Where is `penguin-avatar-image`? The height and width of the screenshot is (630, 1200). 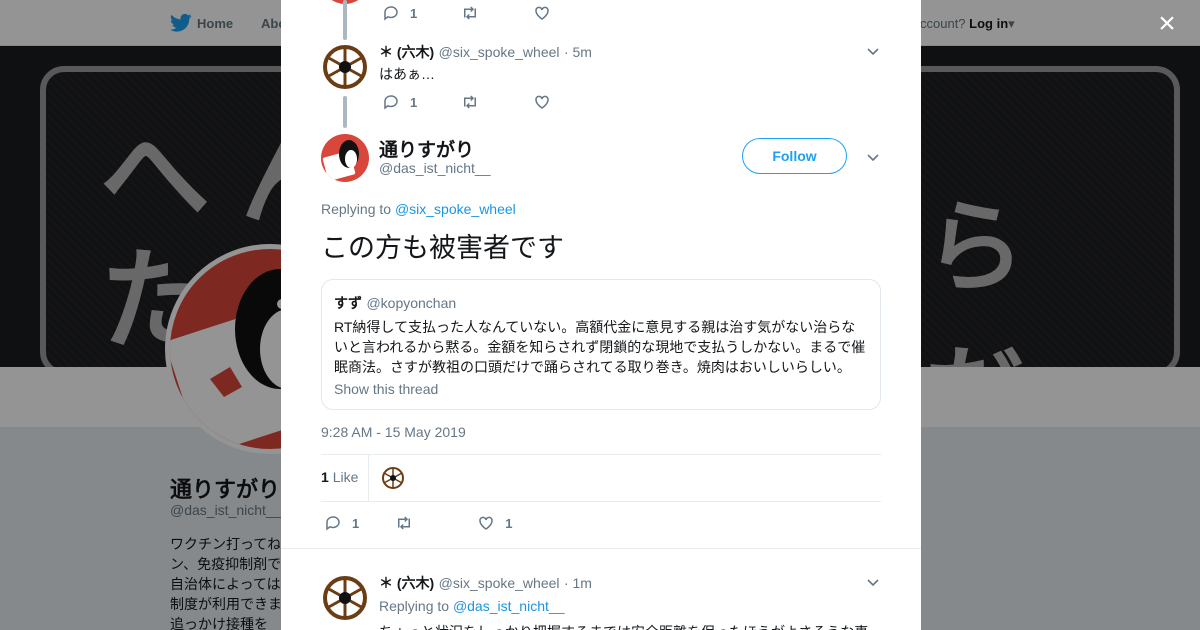 penguin-avatar-image is located at coordinates (340, 160).